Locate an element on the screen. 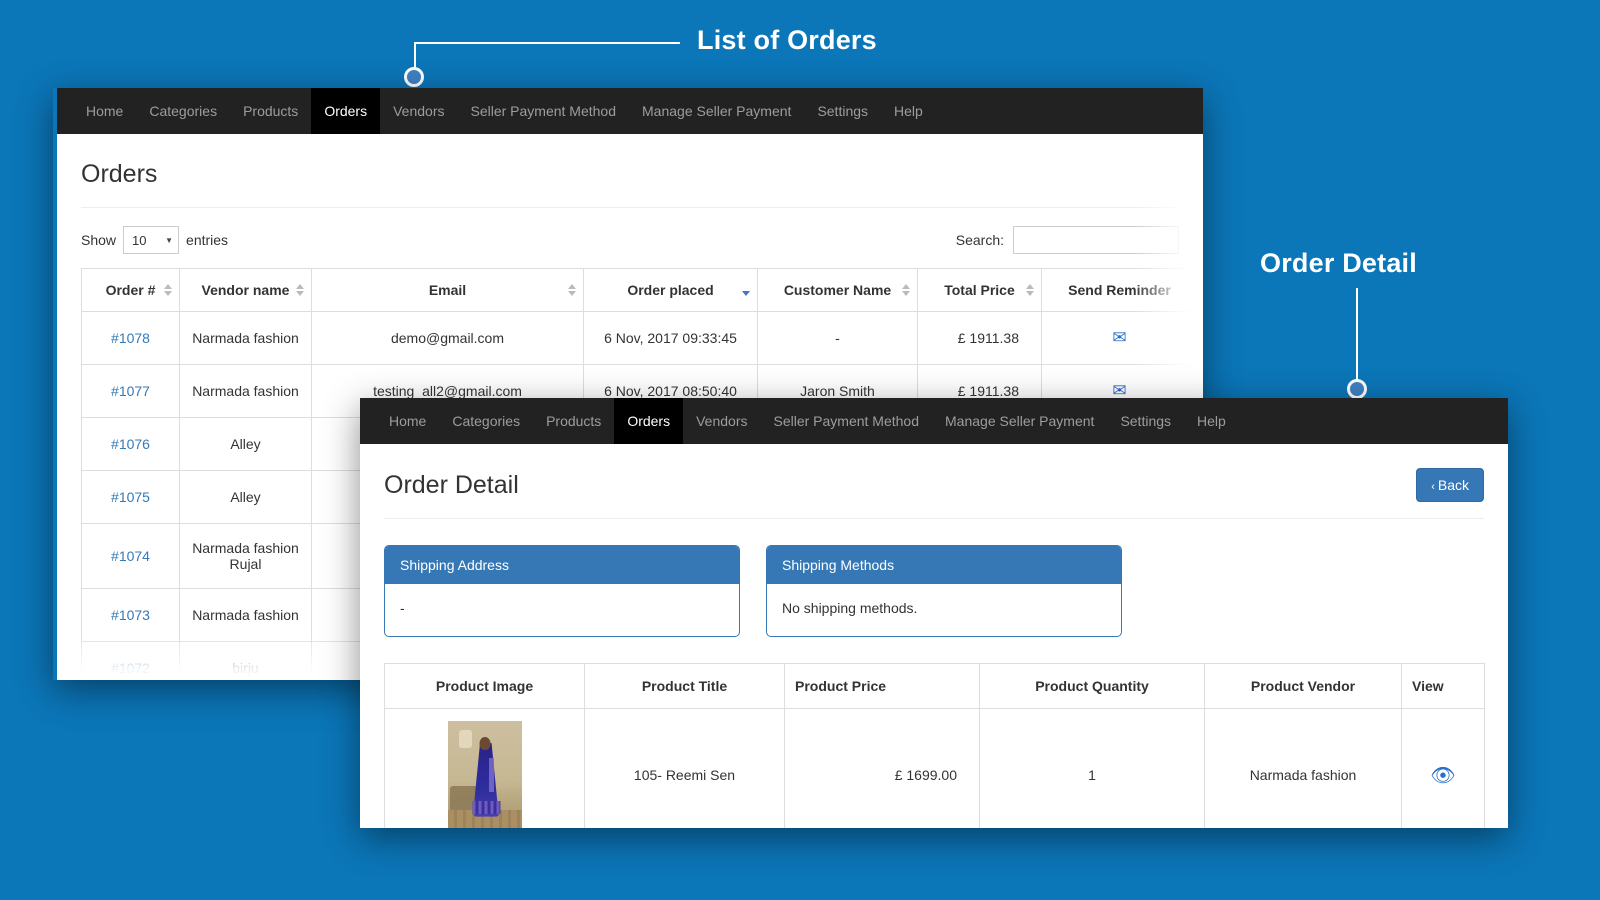  column-label: Customer Name is located at coordinates (837, 290).